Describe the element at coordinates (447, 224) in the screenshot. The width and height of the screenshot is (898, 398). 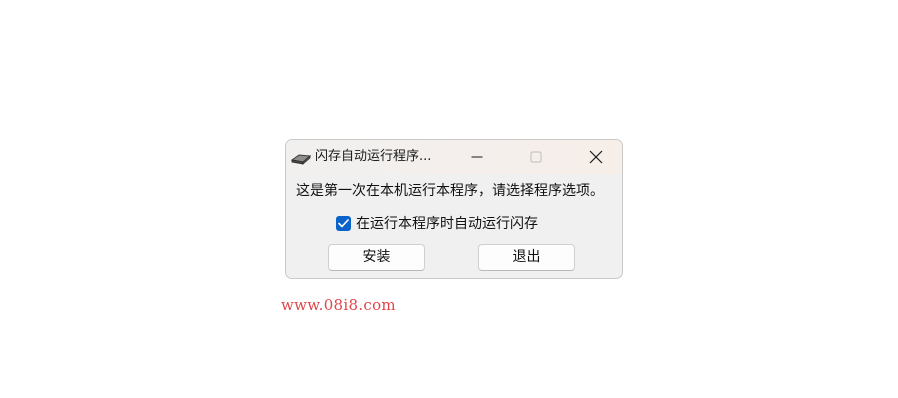
I see `autorun-checkbox-label: 在运行本程序时自动运行闪存` at that location.